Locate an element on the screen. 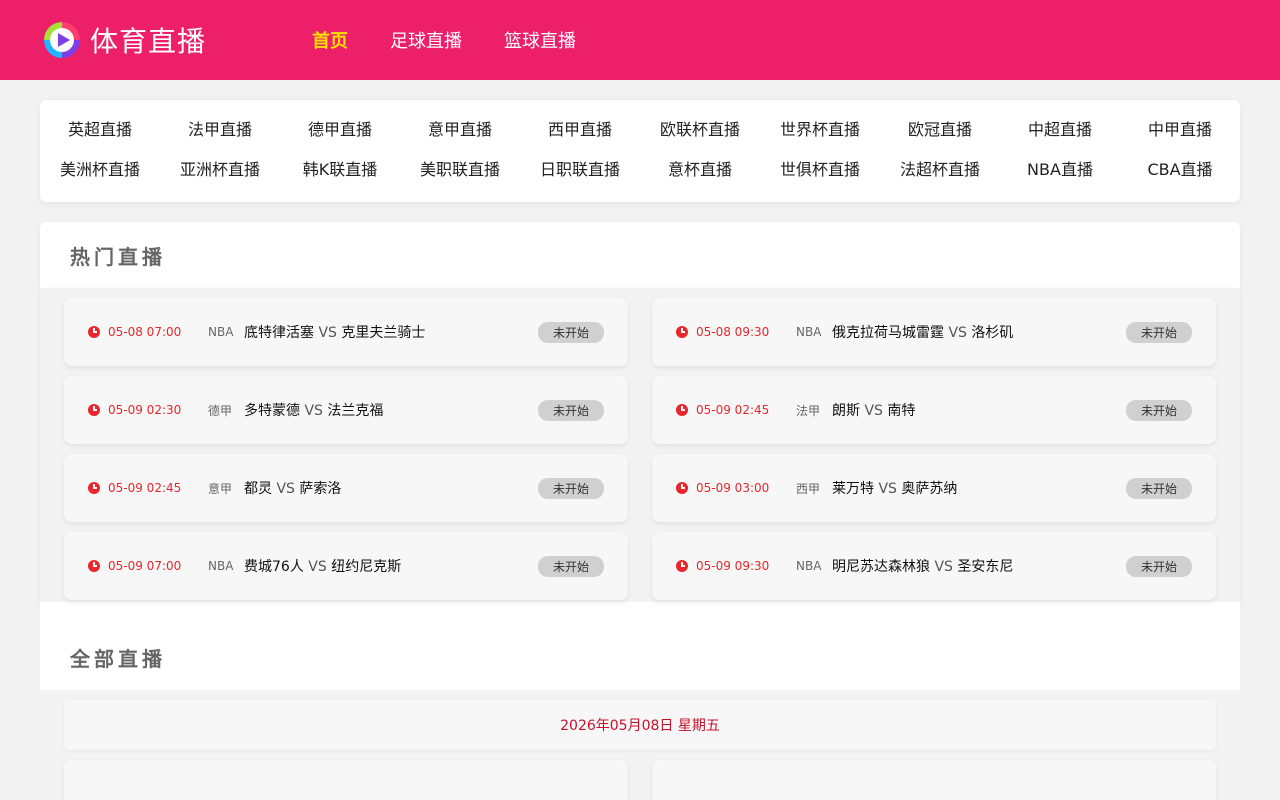  league-link: 中超直播 is located at coordinates (1060, 130).